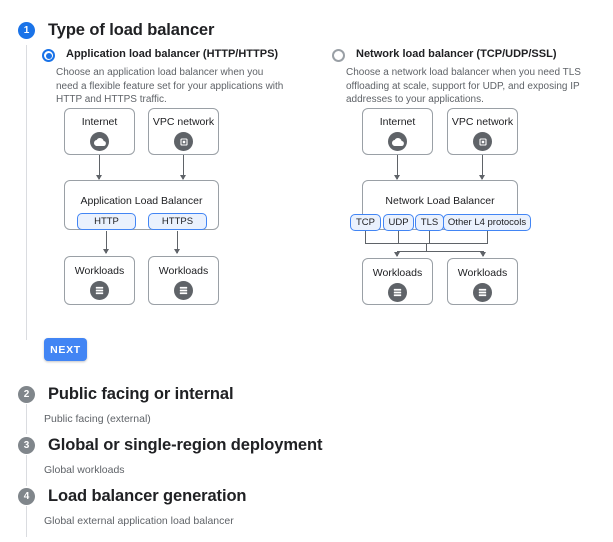 This screenshot has height=542, width=613. Describe the element at coordinates (483, 254) in the screenshot. I see `connector-workloads-net-2-arrow` at that location.